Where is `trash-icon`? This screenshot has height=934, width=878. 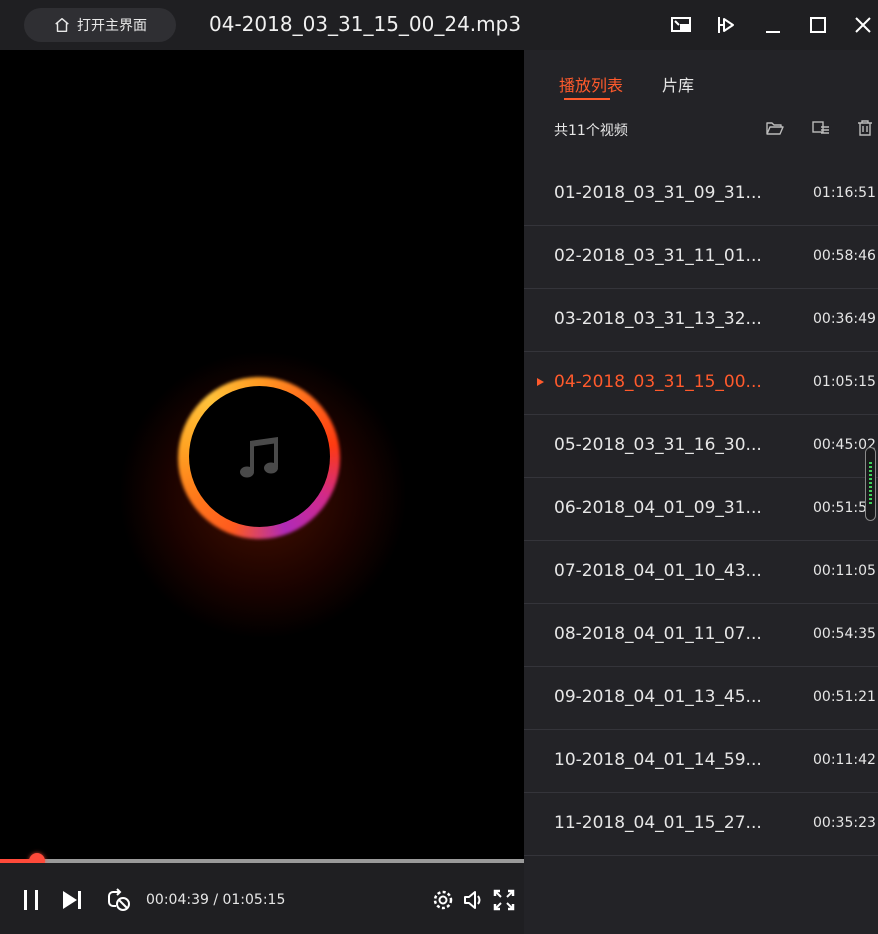
trash-icon is located at coordinates (865, 128).